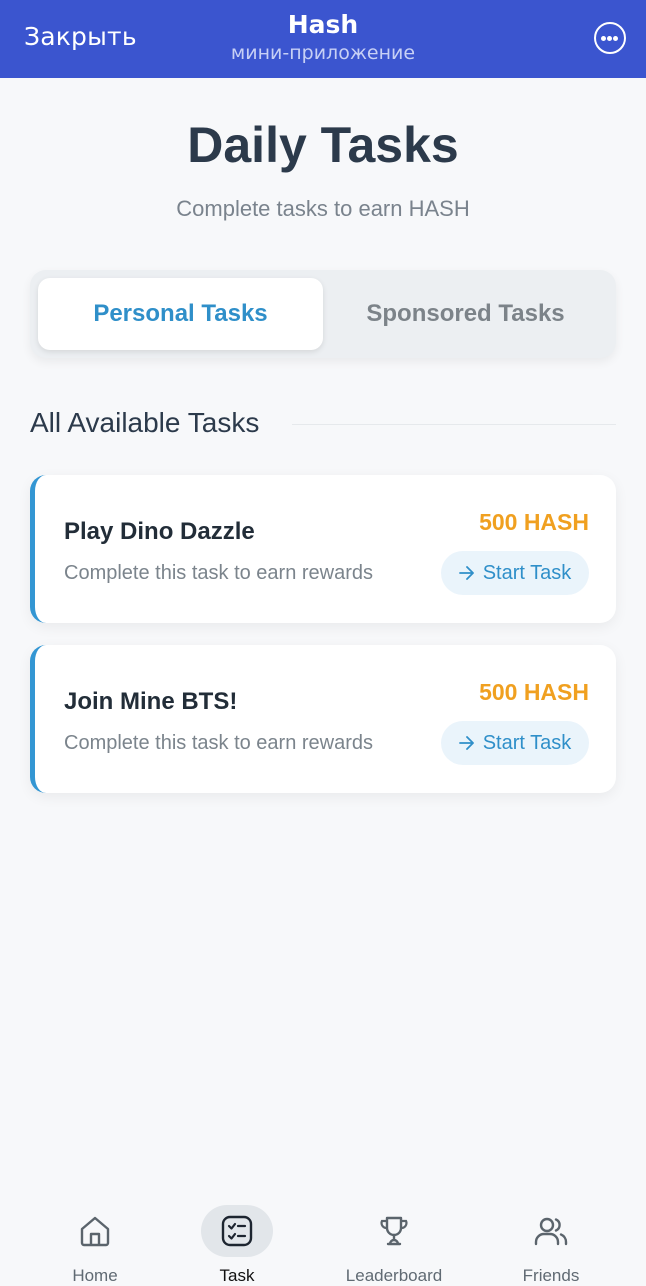  I want to click on tab-sponsored-tasks: Sponsored Tasks, so click(465, 314).